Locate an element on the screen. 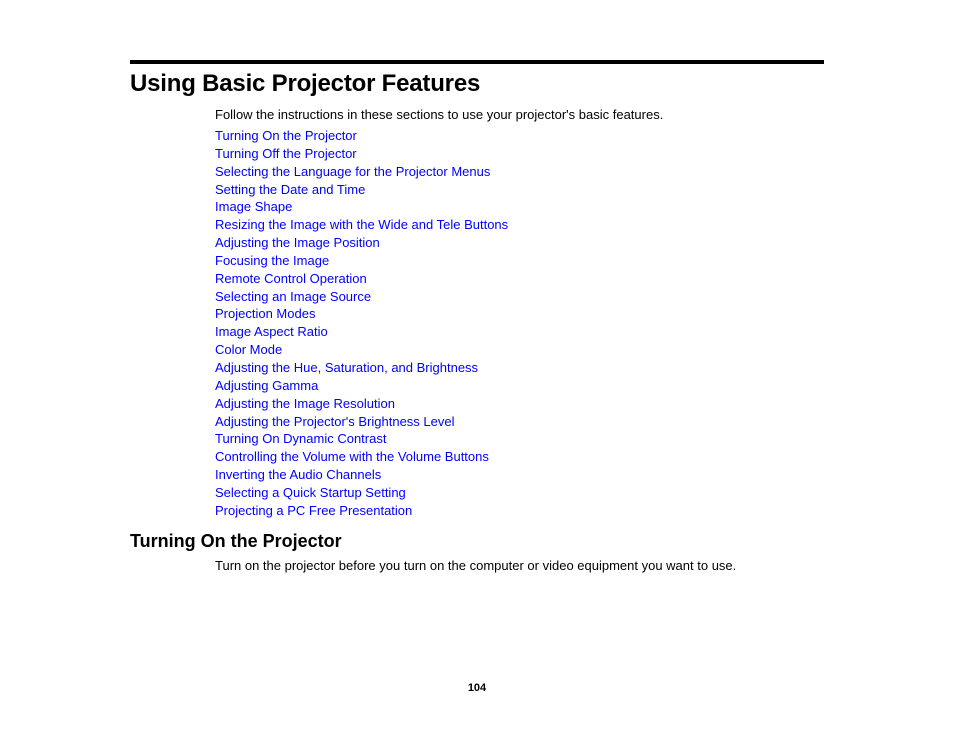 The height and width of the screenshot is (738, 954). link-adjusting-image-position: Adjusting the Image Position is located at coordinates (297, 242).